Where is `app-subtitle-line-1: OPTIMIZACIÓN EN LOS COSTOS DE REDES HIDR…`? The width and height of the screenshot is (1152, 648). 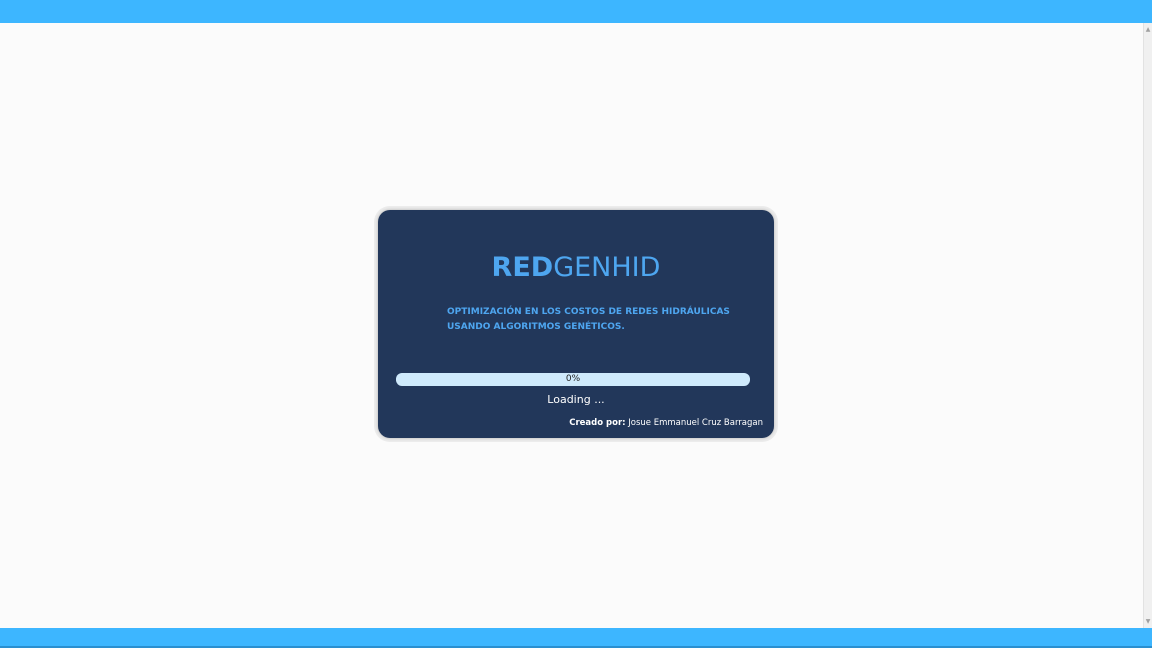 app-subtitle-line-1: OPTIMIZACIÓN EN LOS COSTOS DE REDES HIDR… is located at coordinates (588, 312).